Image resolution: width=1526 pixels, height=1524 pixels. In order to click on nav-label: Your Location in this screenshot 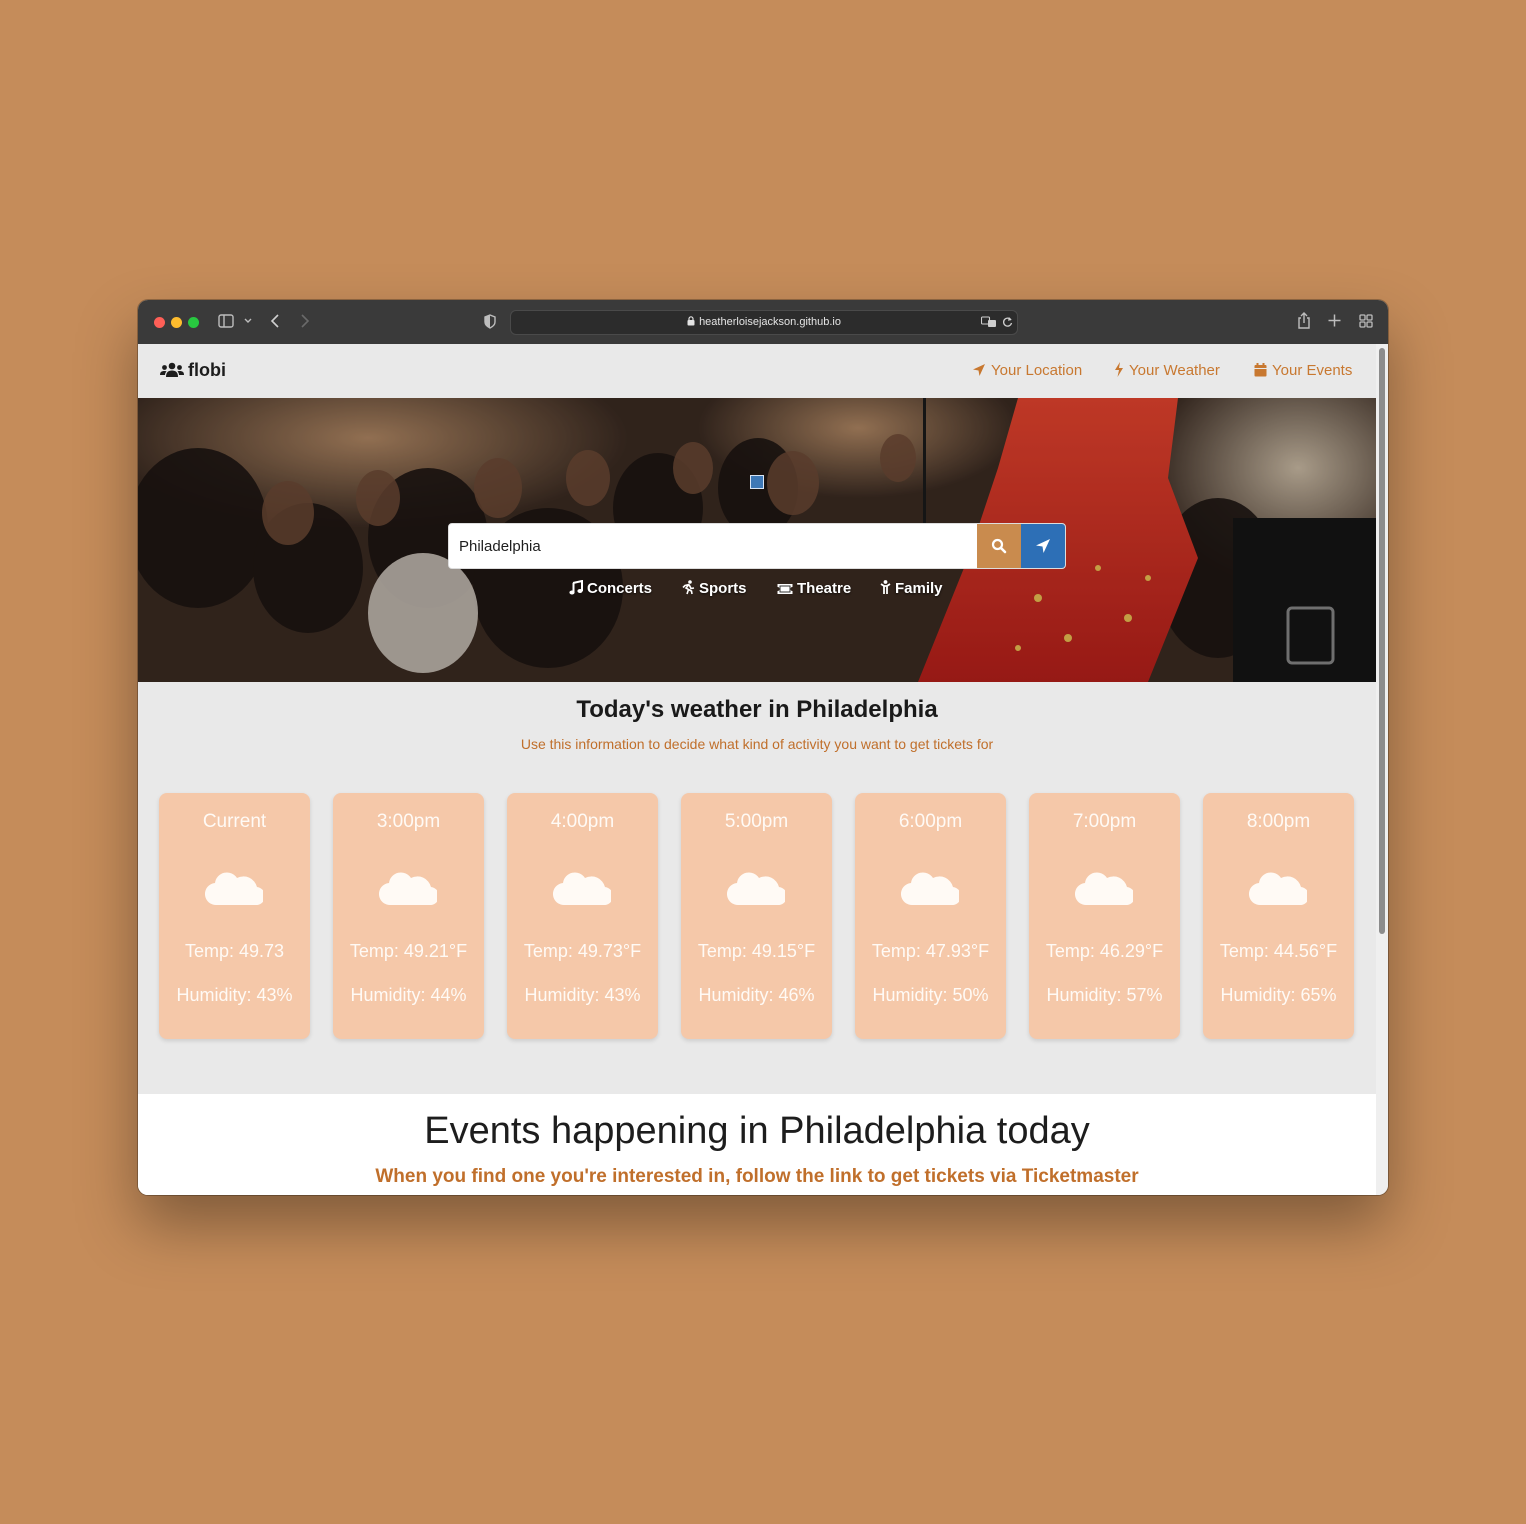, I will do `click(1037, 370)`.